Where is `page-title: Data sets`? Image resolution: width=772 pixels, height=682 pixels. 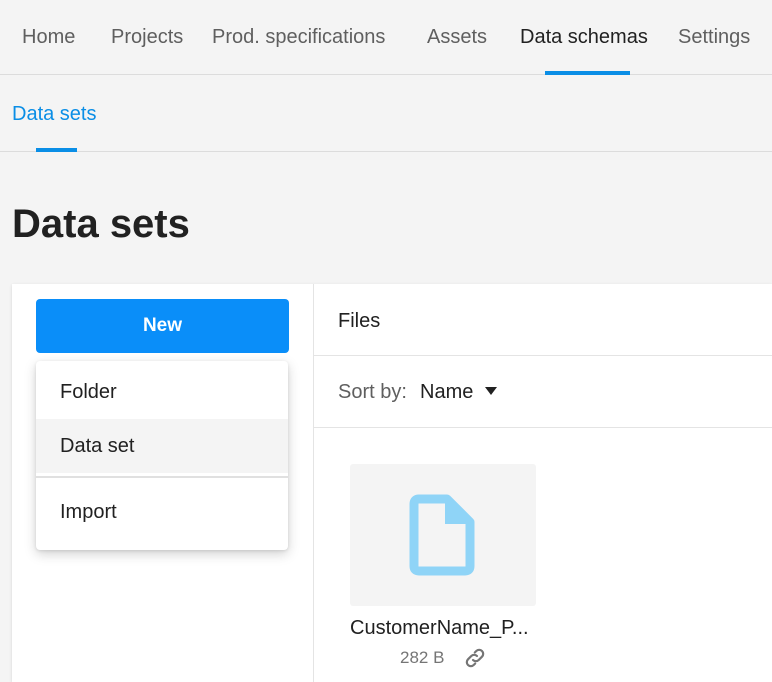 page-title: Data sets is located at coordinates (101, 224).